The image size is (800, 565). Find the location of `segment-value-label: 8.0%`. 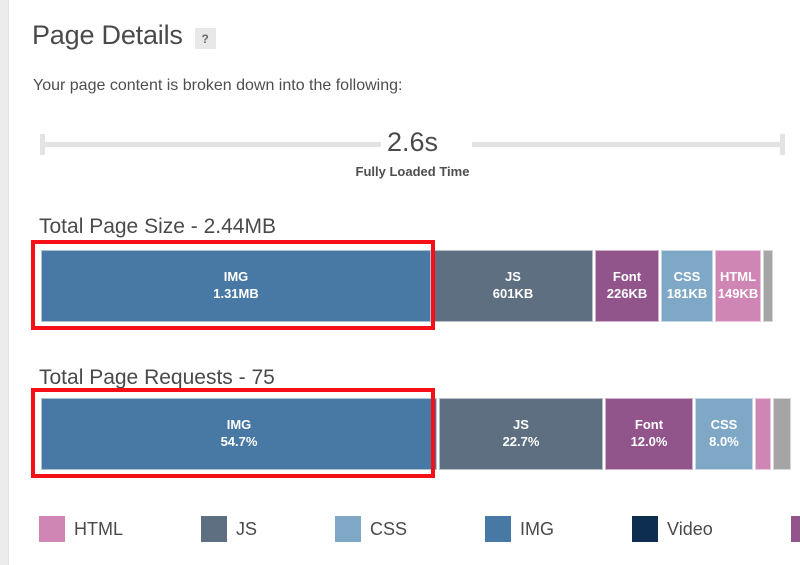

segment-value-label: 8.0% is located at coordinates (724, 441).